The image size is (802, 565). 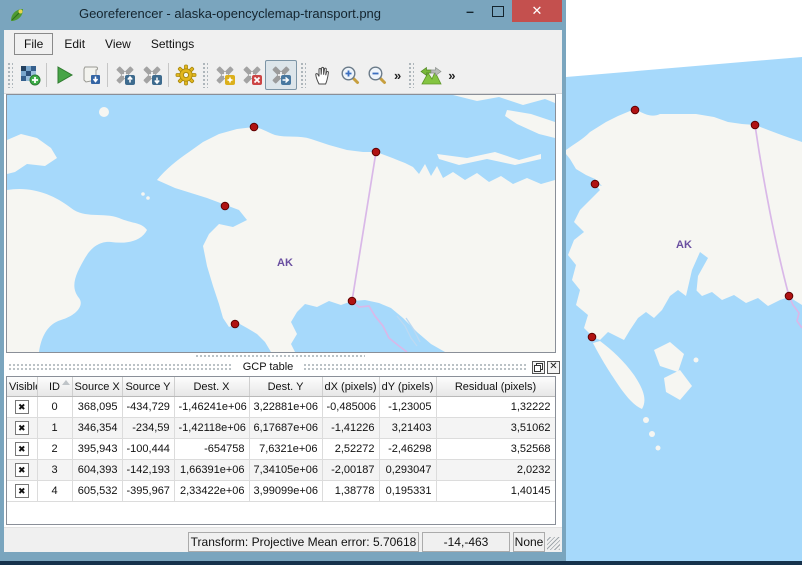 I want to click on gcp-value-cell: -395,967, so click(x=148, y=491).